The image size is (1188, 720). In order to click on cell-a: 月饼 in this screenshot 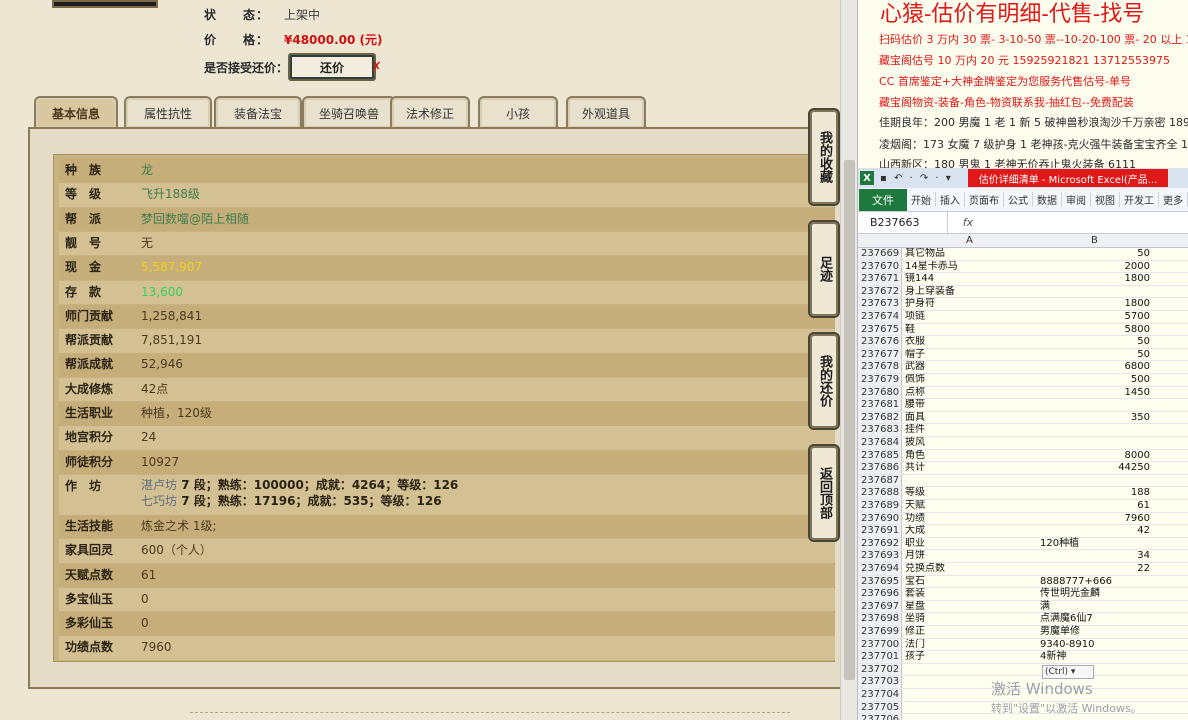, I will do `click(972, 556)`.